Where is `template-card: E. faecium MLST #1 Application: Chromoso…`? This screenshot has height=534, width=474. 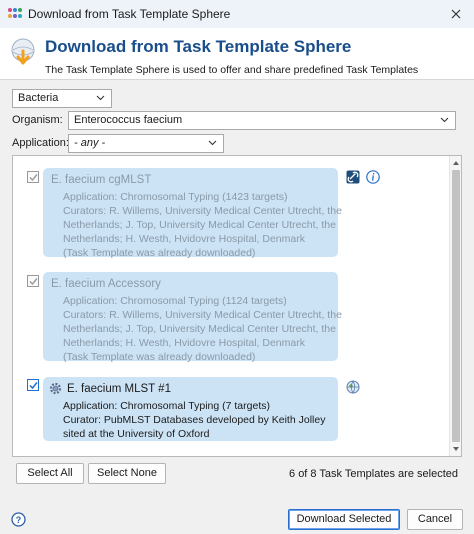 template-card: E. faecium MLST #1 Application: Chromoso… is located at coordinates (190, 409).